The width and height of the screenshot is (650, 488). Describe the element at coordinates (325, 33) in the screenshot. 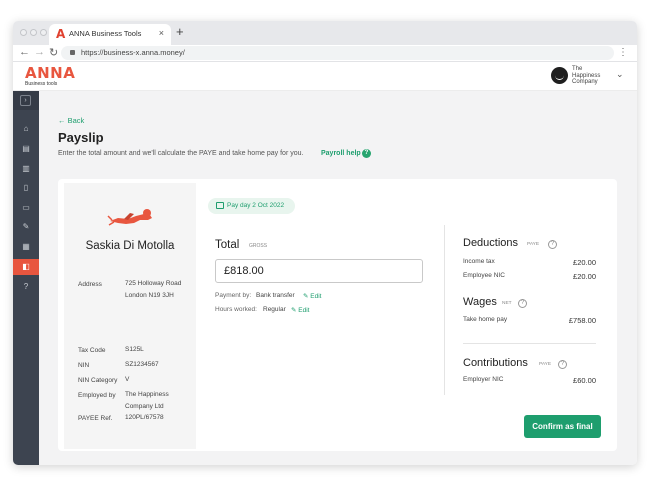

I see `browser-tabbar: A ANNA Business Tools × +` at that location.